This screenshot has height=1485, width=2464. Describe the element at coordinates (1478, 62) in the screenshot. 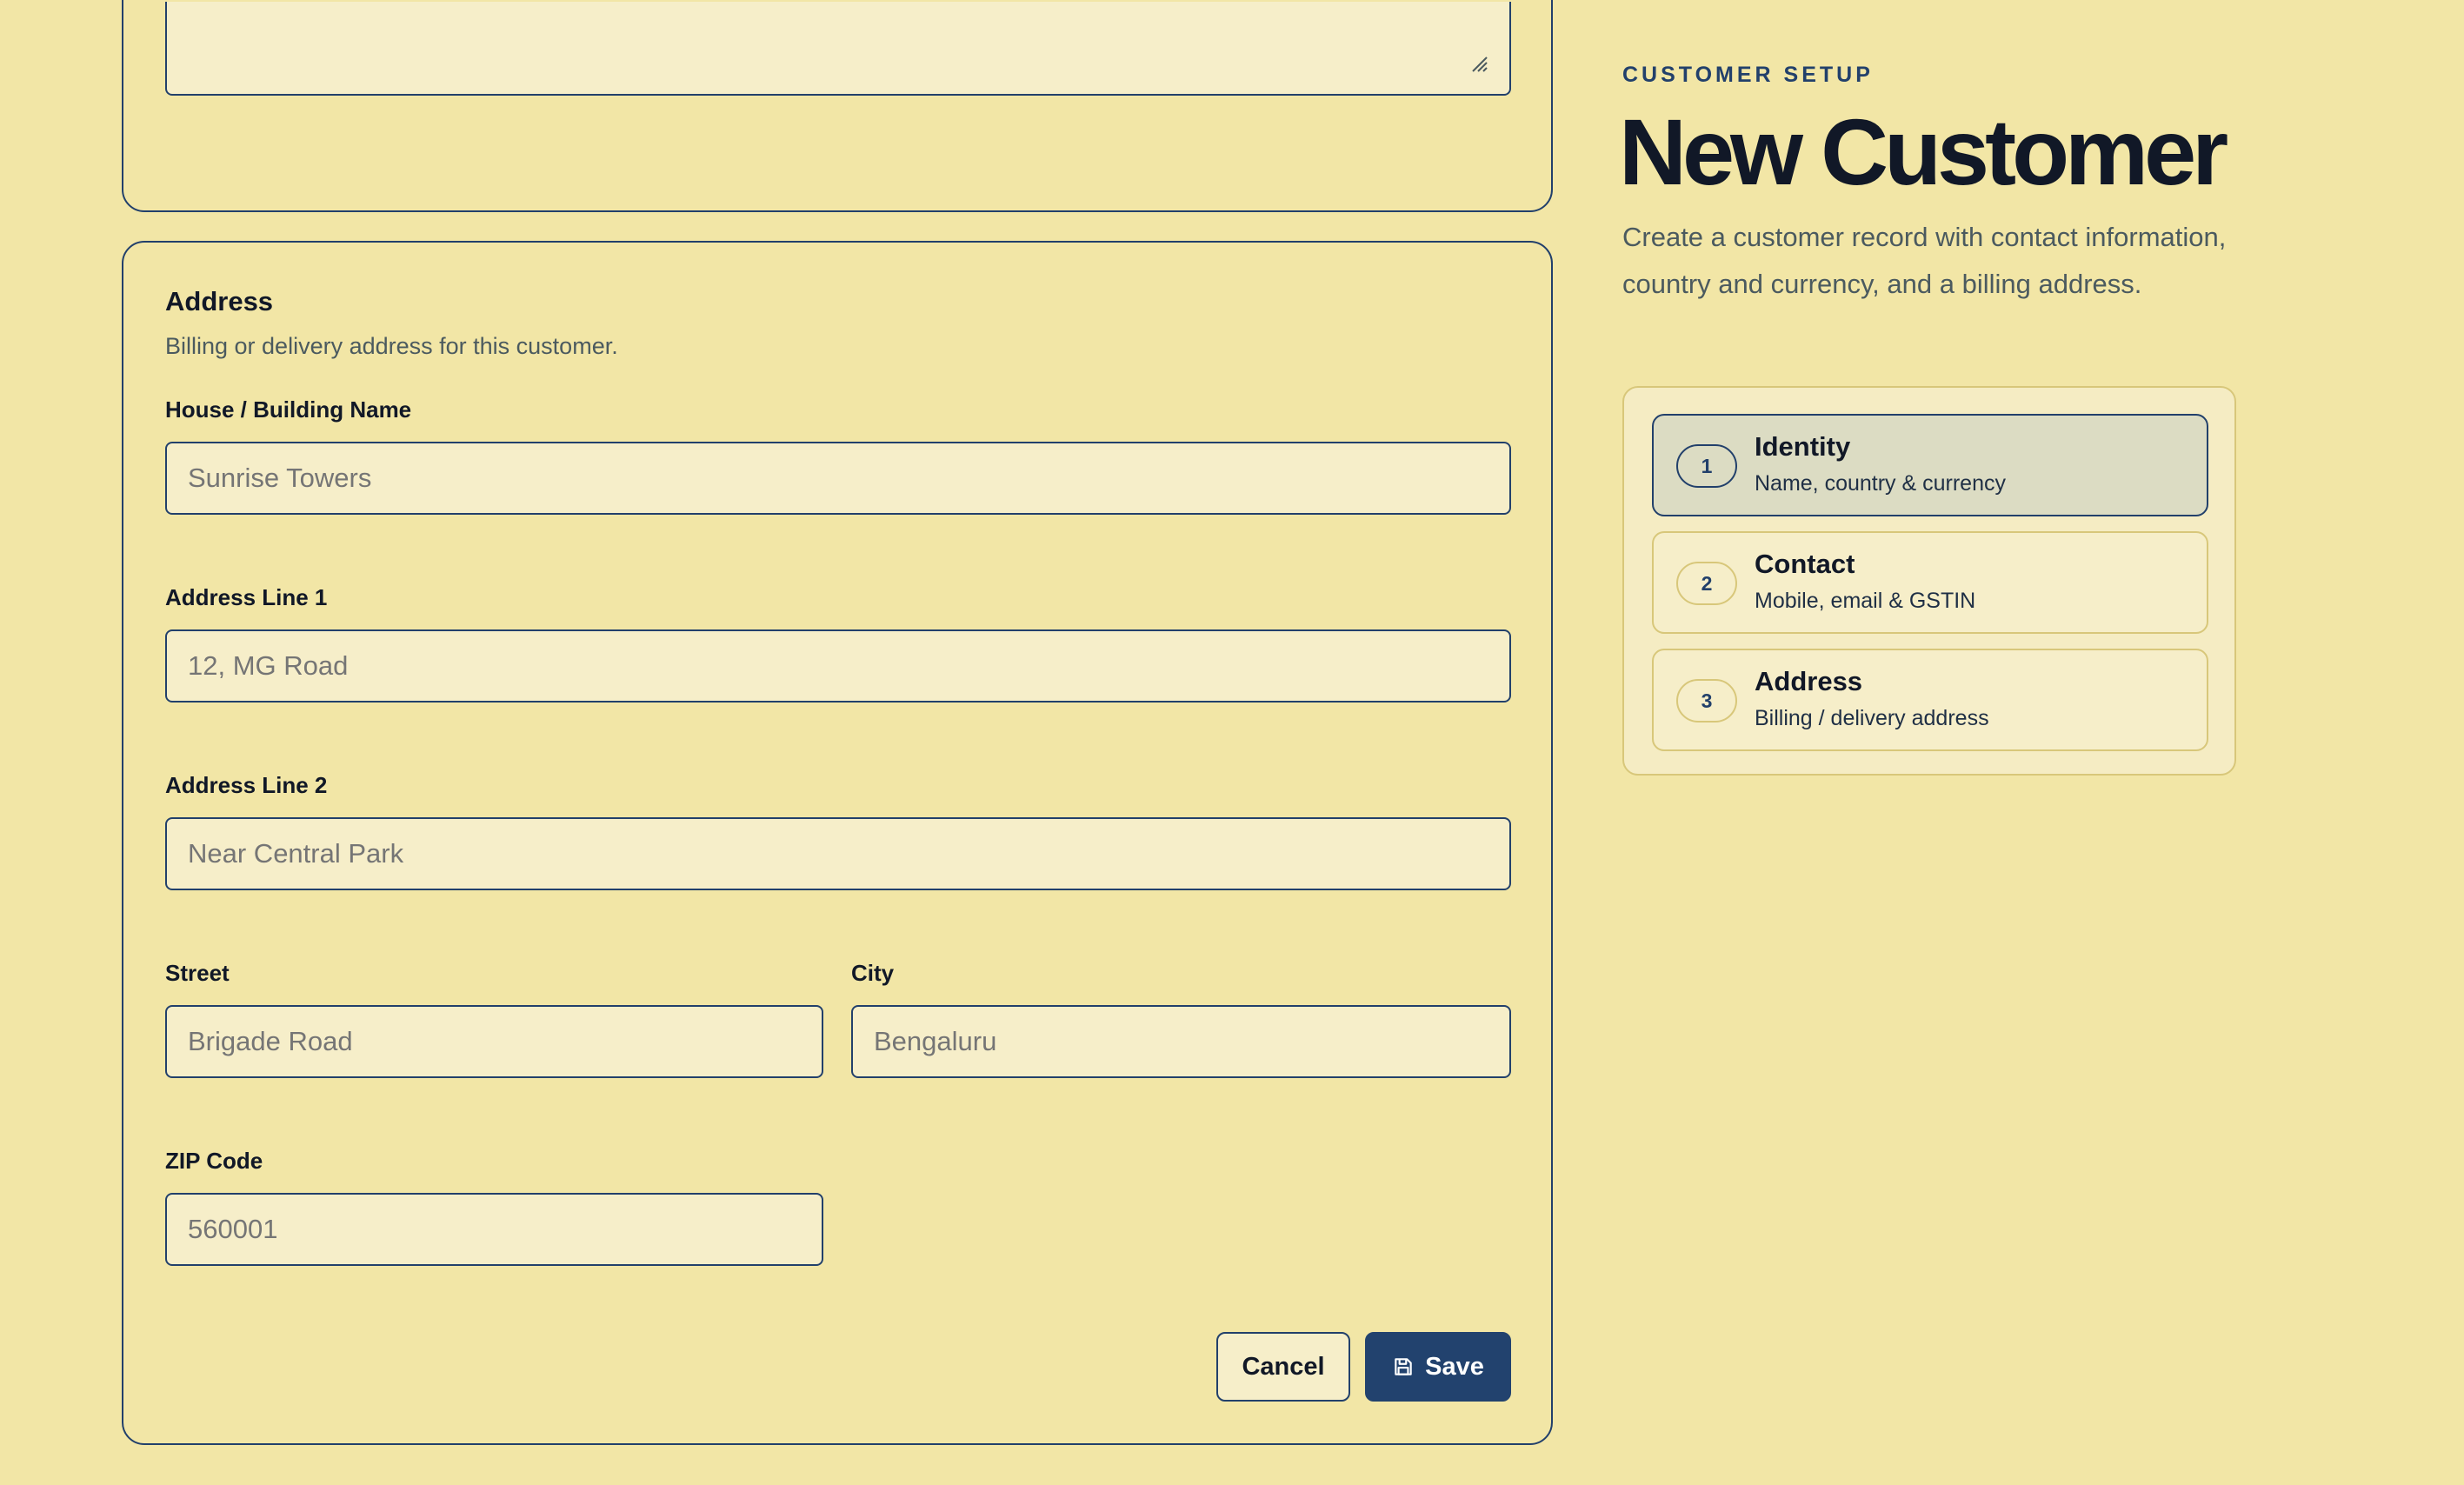

I see `resize-grip-icon` at that location.